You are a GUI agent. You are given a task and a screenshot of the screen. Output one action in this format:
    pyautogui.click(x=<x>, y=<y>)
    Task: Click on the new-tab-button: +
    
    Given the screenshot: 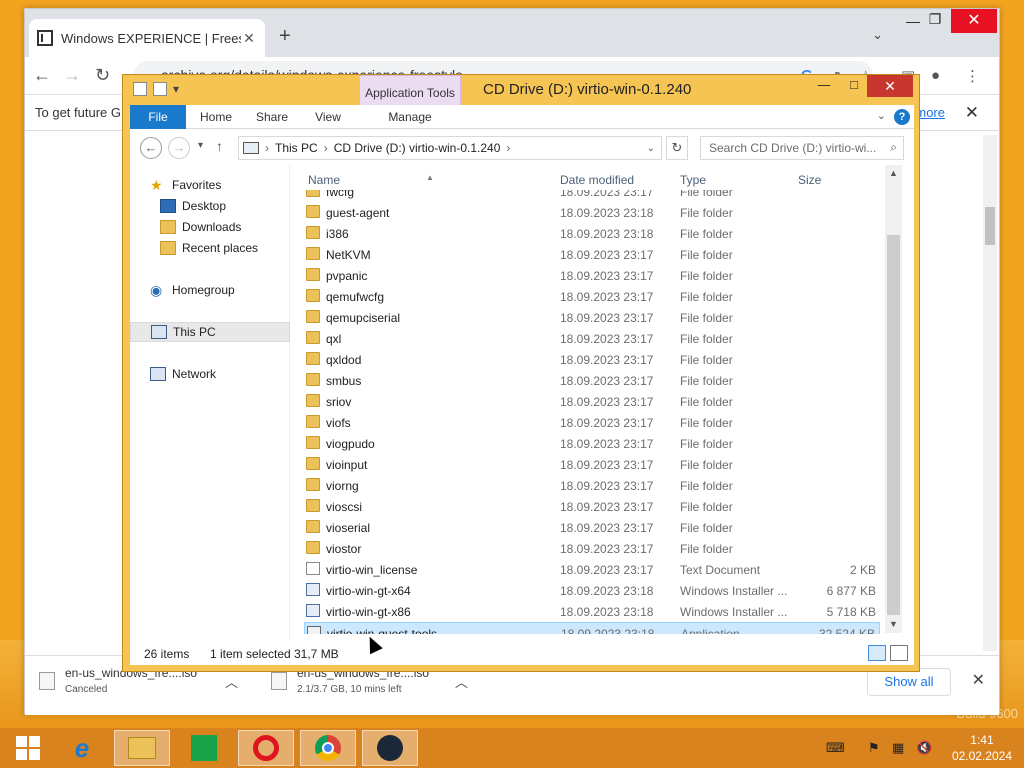 What is the action you would take?
    pyautogui.click(x=285, y=36)
    